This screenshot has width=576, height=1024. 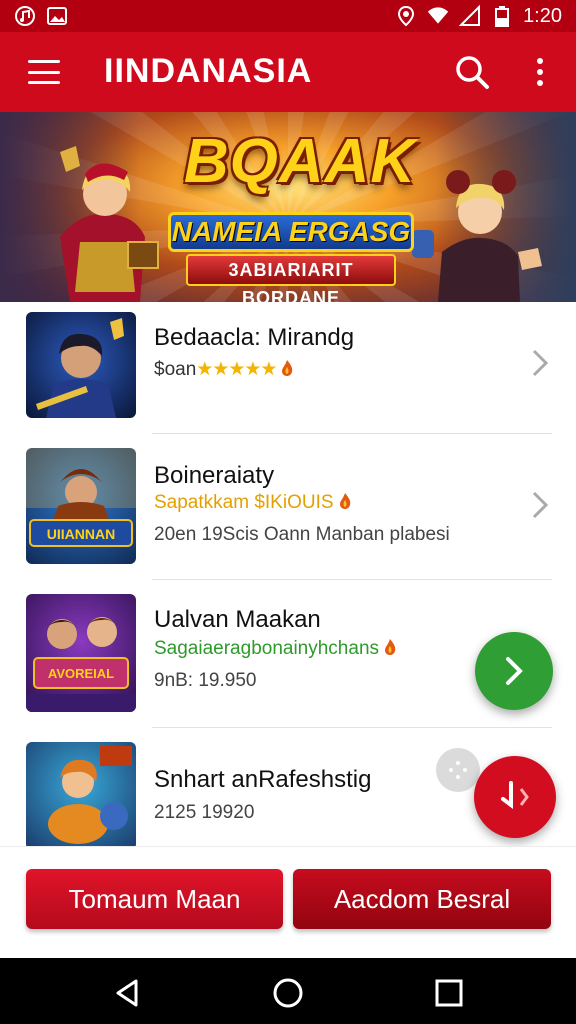 I want to click on game-title: Ualvan Maakan, so click(x=237, y=619).